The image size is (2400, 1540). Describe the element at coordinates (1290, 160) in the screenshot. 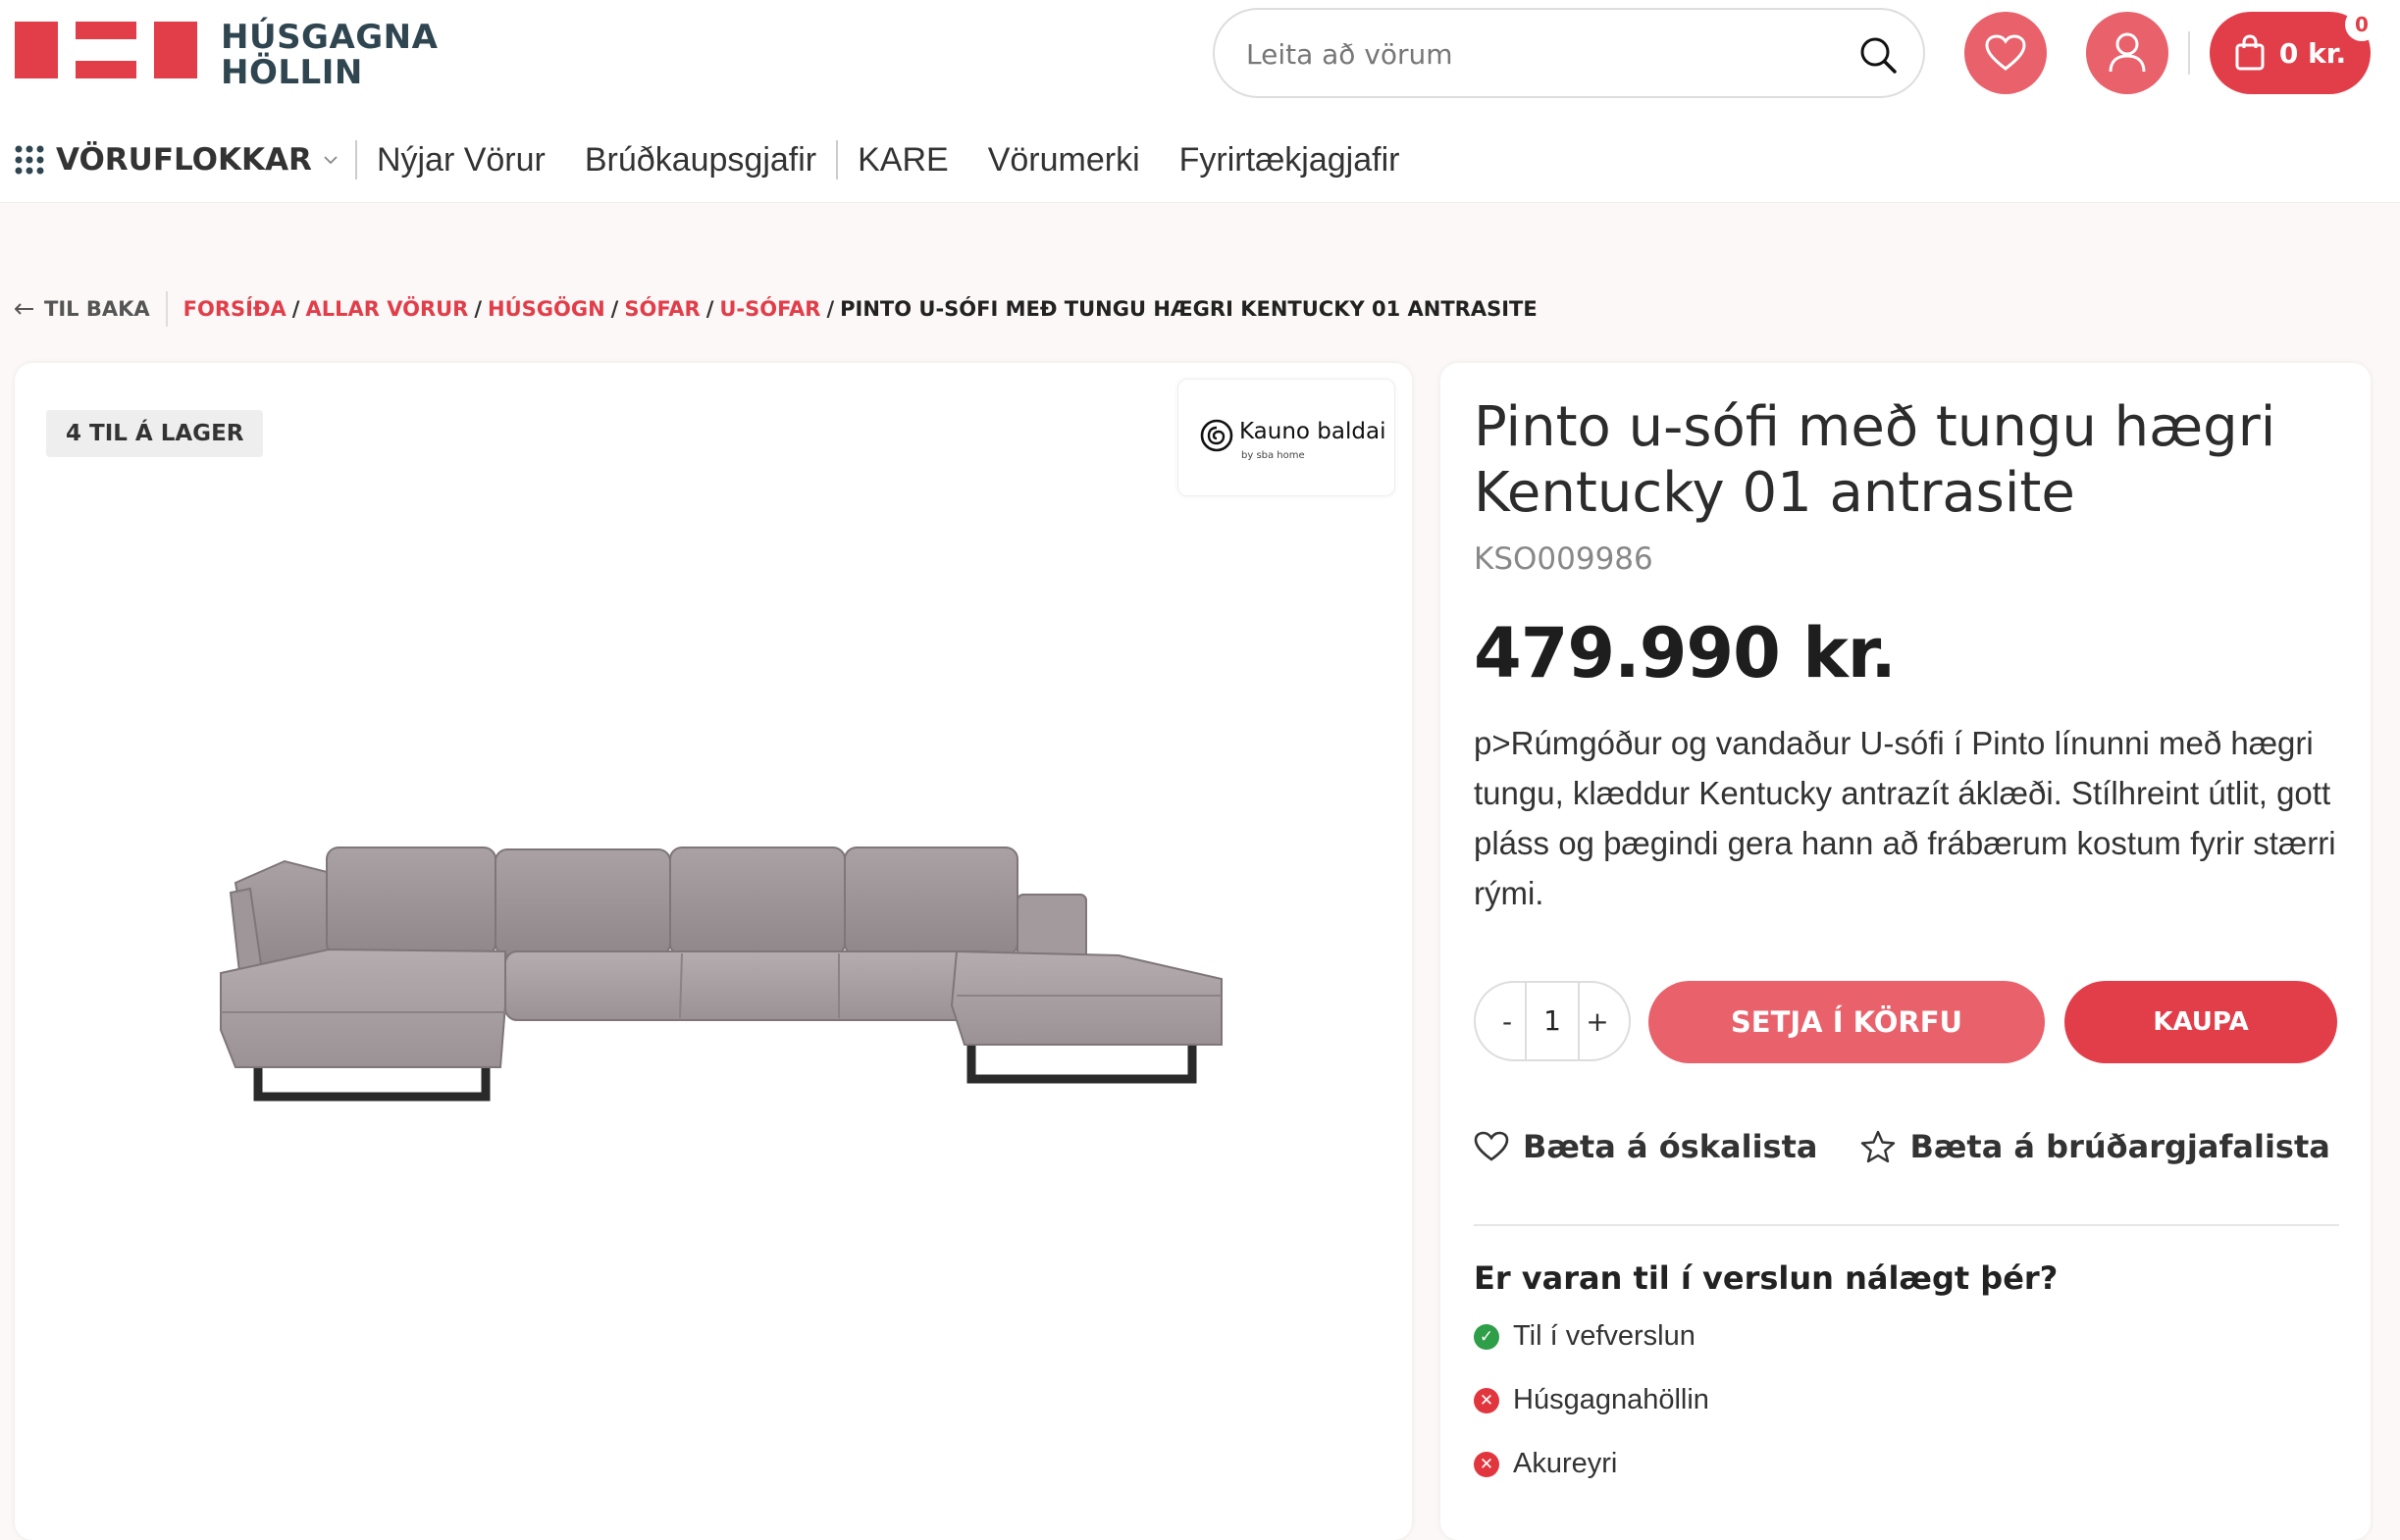

I see `nav-item-corporate: Fyrirtækjagjafir` at that location.